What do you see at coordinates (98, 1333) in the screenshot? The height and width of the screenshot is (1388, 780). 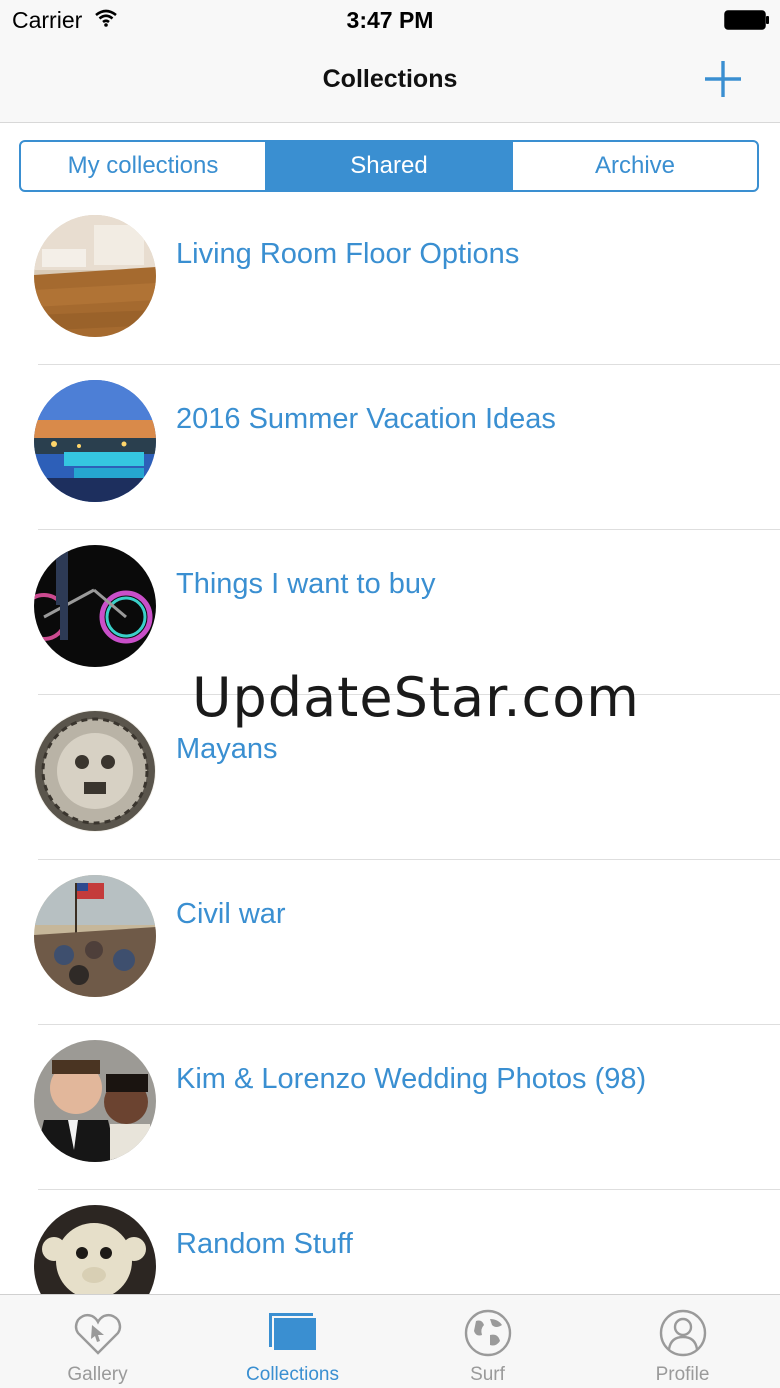 I see `heart-cursor-icon` at bounding box center [98, 1333].